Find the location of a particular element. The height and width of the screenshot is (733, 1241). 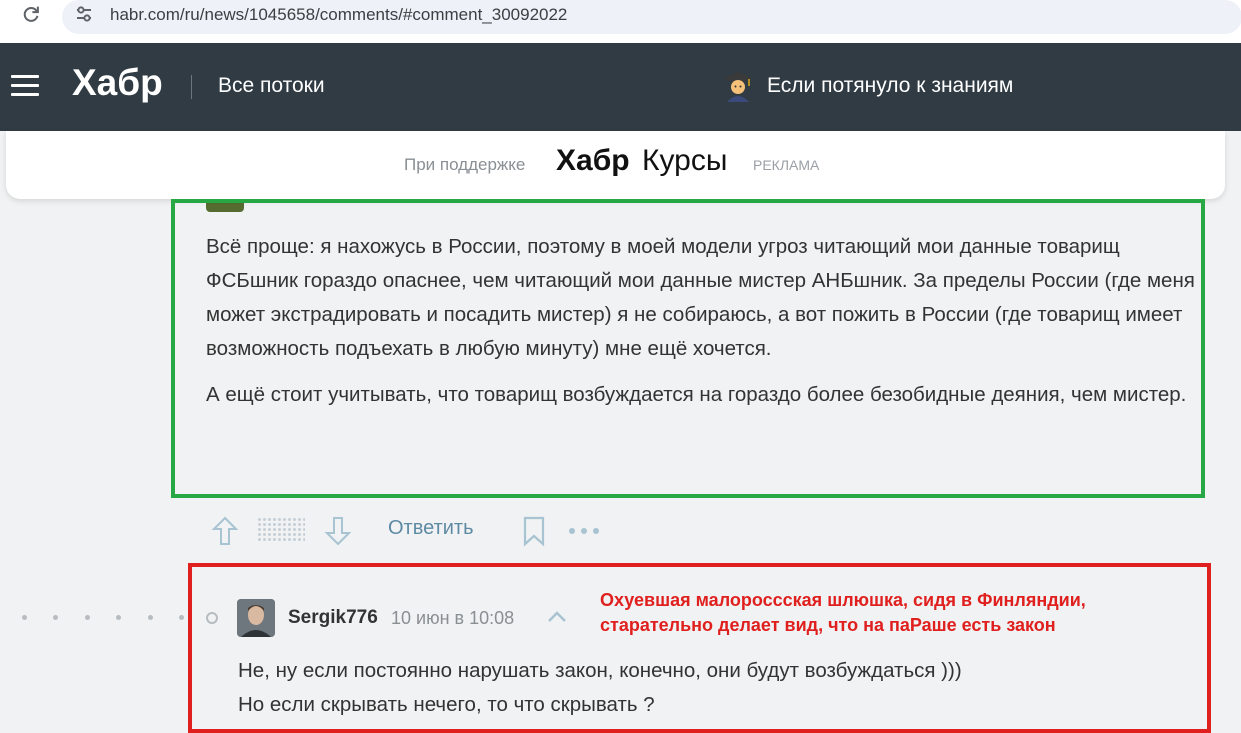

sponsor-prefix: При поддержке is located at coordinates (465, 164).